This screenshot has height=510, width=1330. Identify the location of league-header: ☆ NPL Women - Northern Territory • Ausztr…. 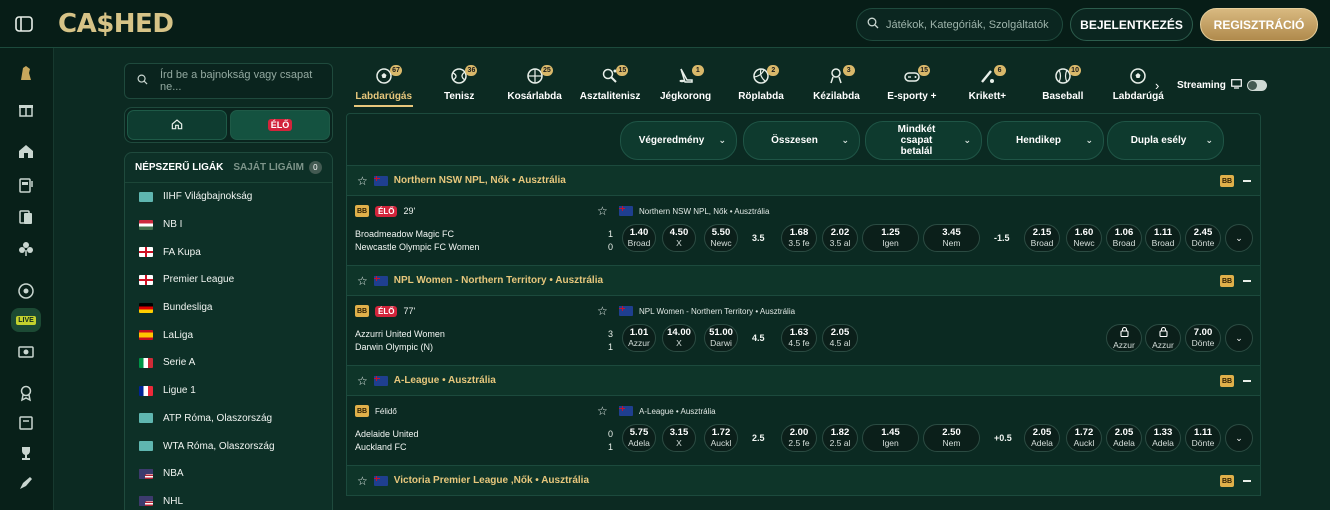
(803, 281).